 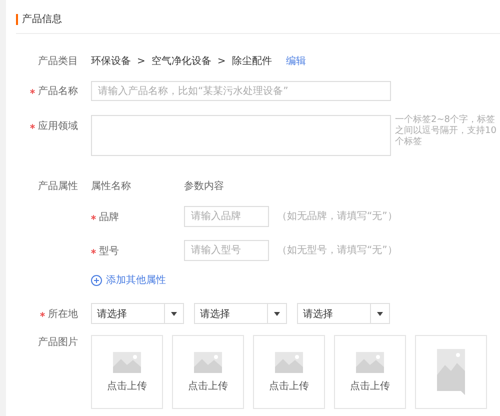 What do you see at coordinates (17, 19) in the screenshot?
I see `accent-bar` at bounding box center [17, 19].